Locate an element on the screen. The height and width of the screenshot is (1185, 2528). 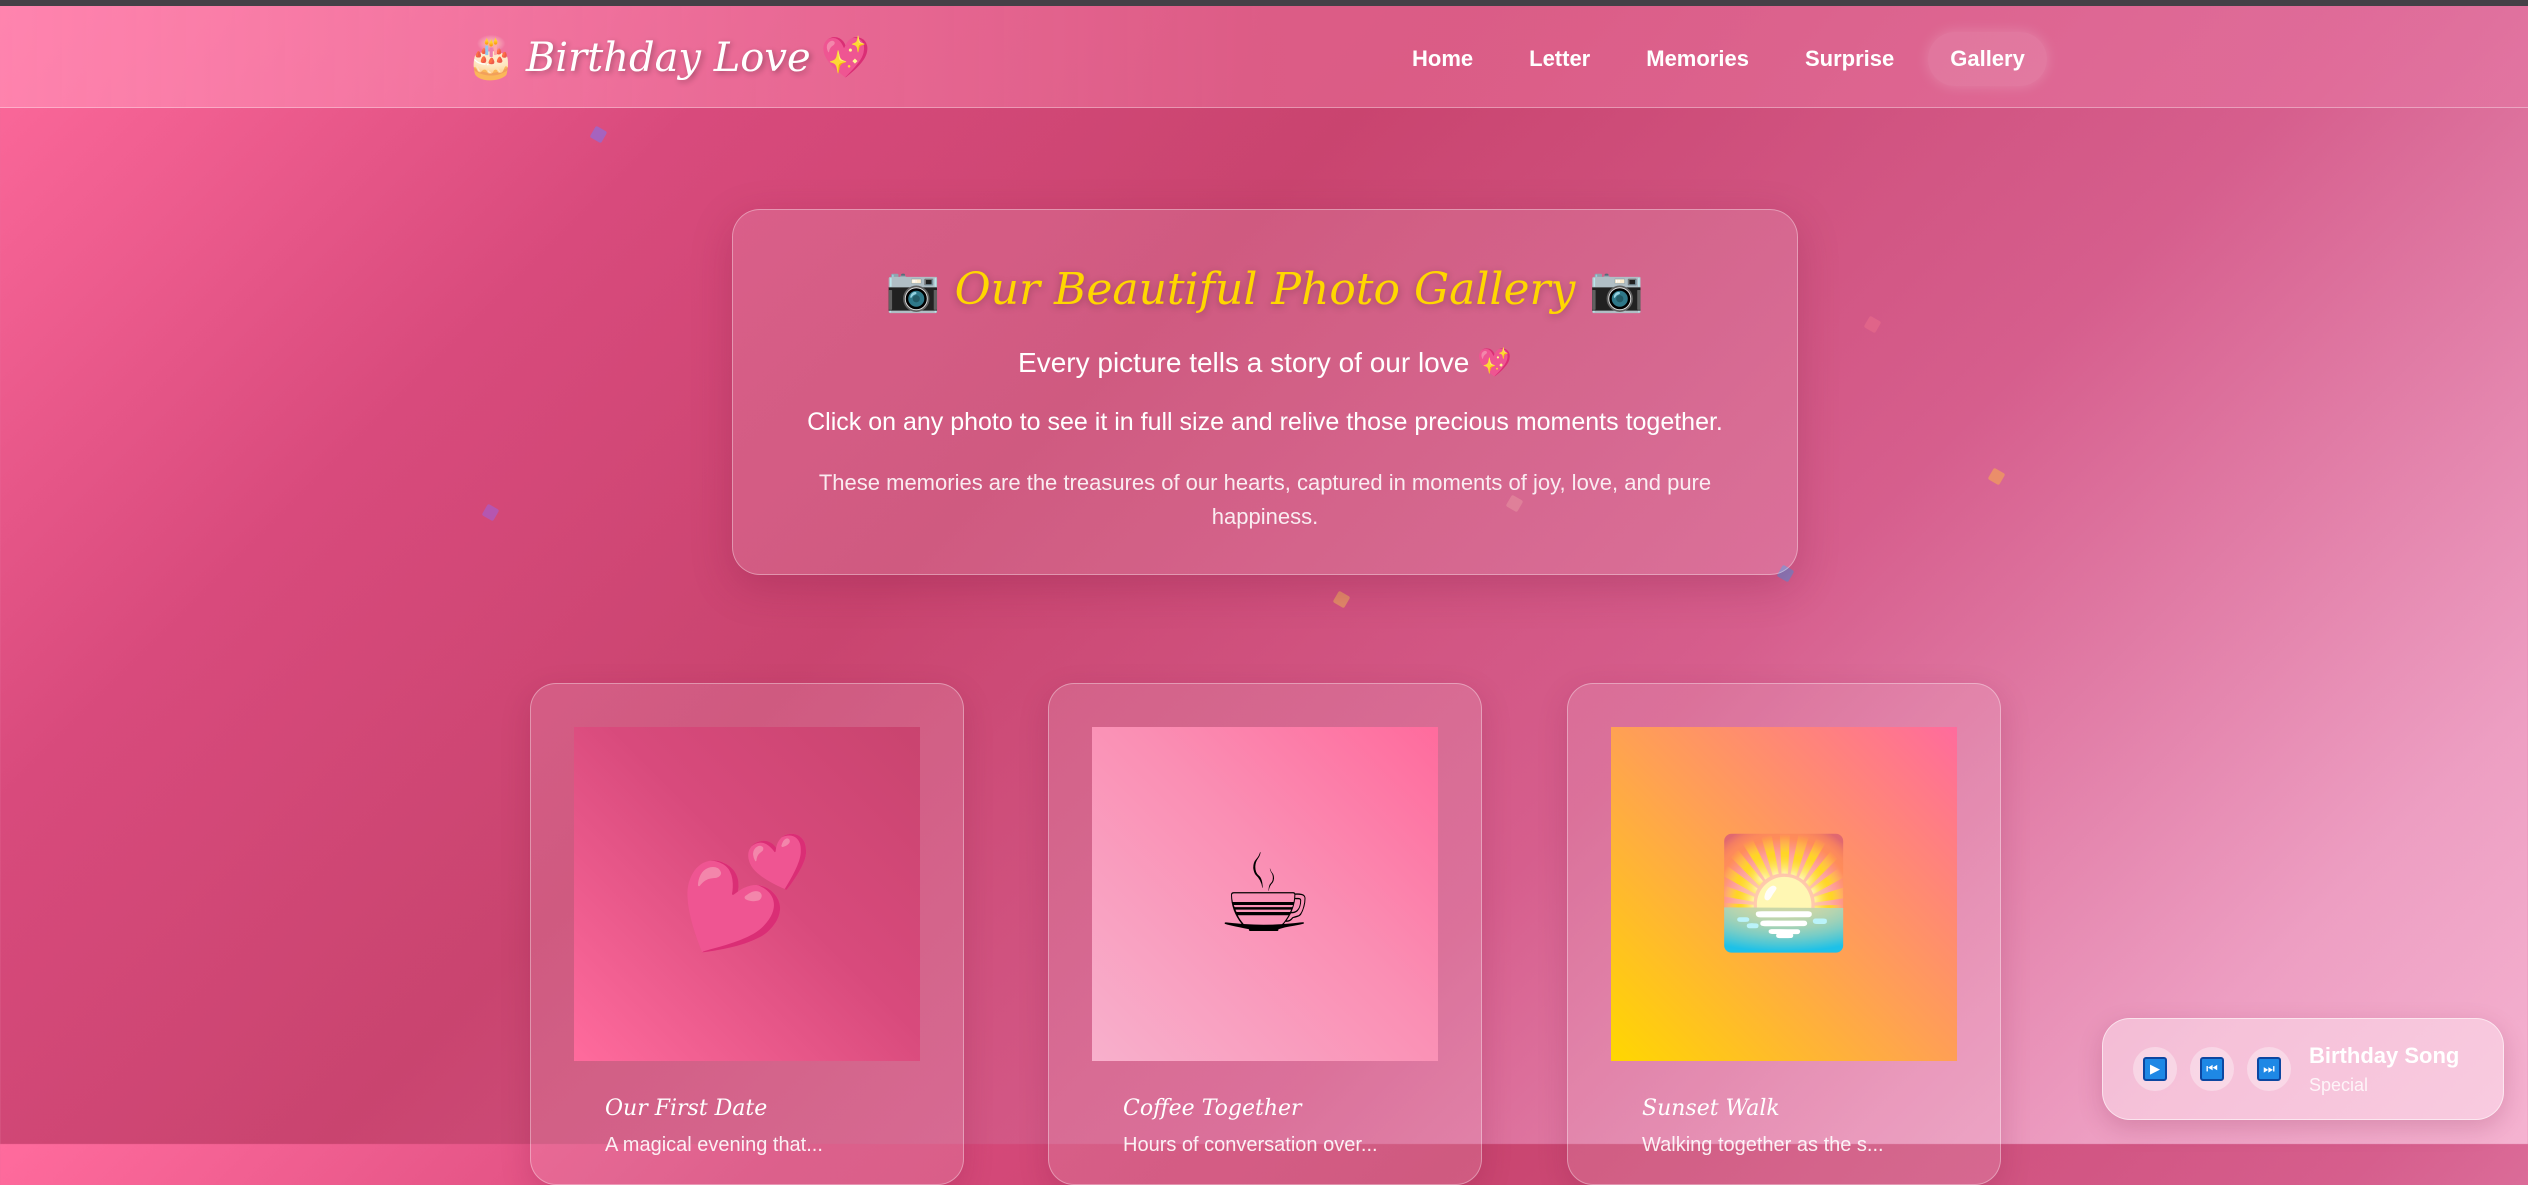
sunrise-icon: 🌅 is located at coordinates (1784, 893).